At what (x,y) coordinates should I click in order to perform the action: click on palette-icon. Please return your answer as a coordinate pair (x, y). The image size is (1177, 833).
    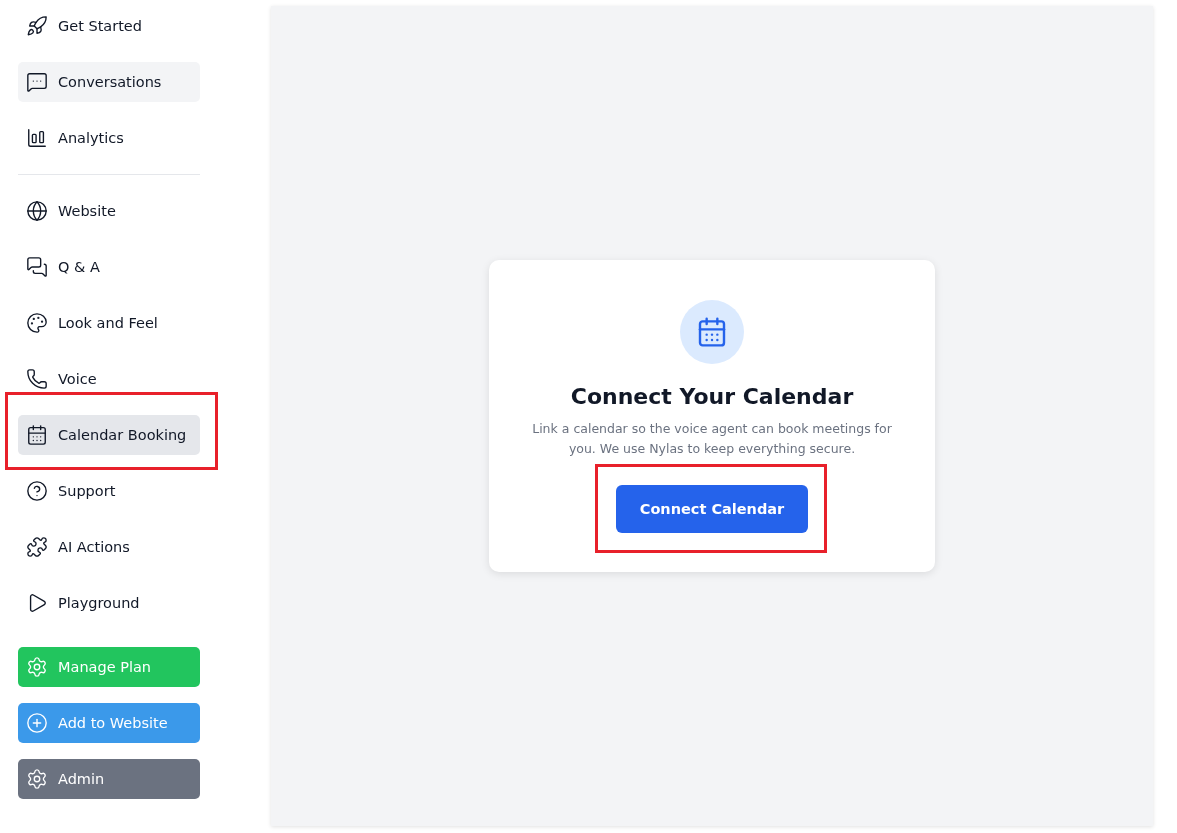
    Looking at the image, I should click on (37, 323).